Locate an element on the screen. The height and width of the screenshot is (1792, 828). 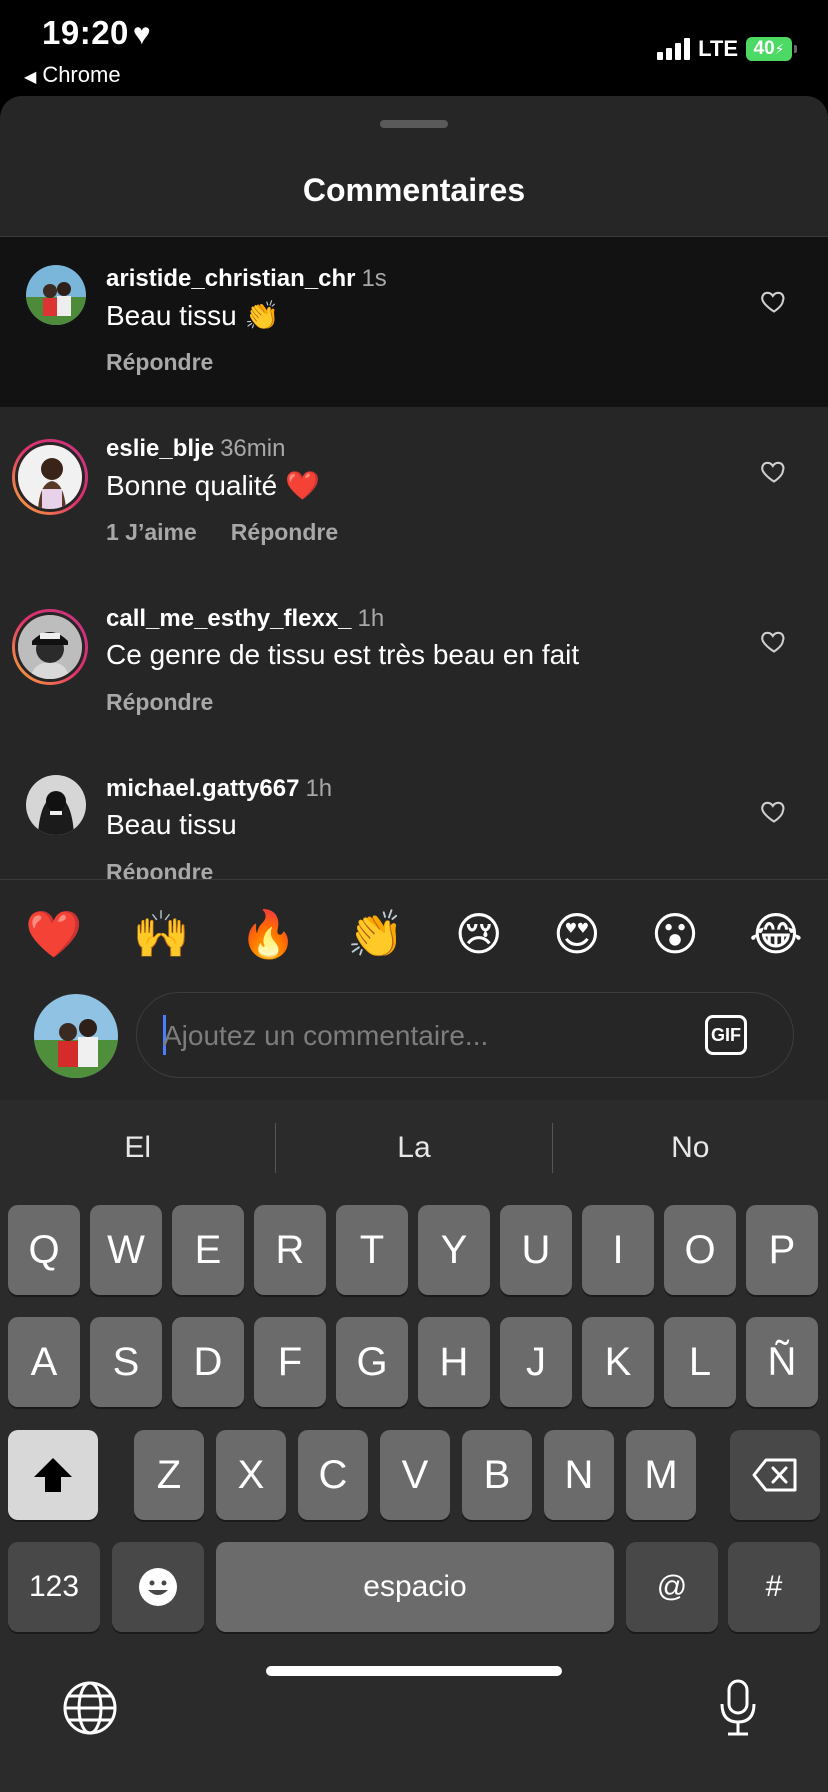
comment-text: Beau tissu 👏 is located at coordinates (193, 315).